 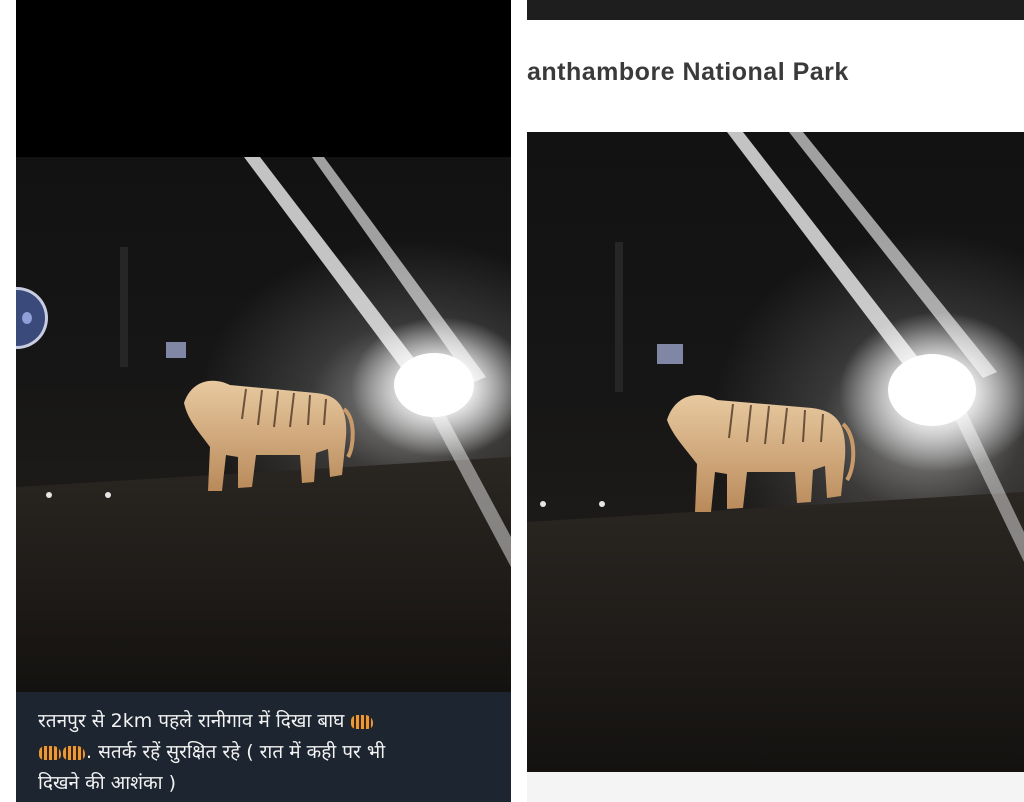 I want to click on right-top-bar, so click(x=775, y=10).